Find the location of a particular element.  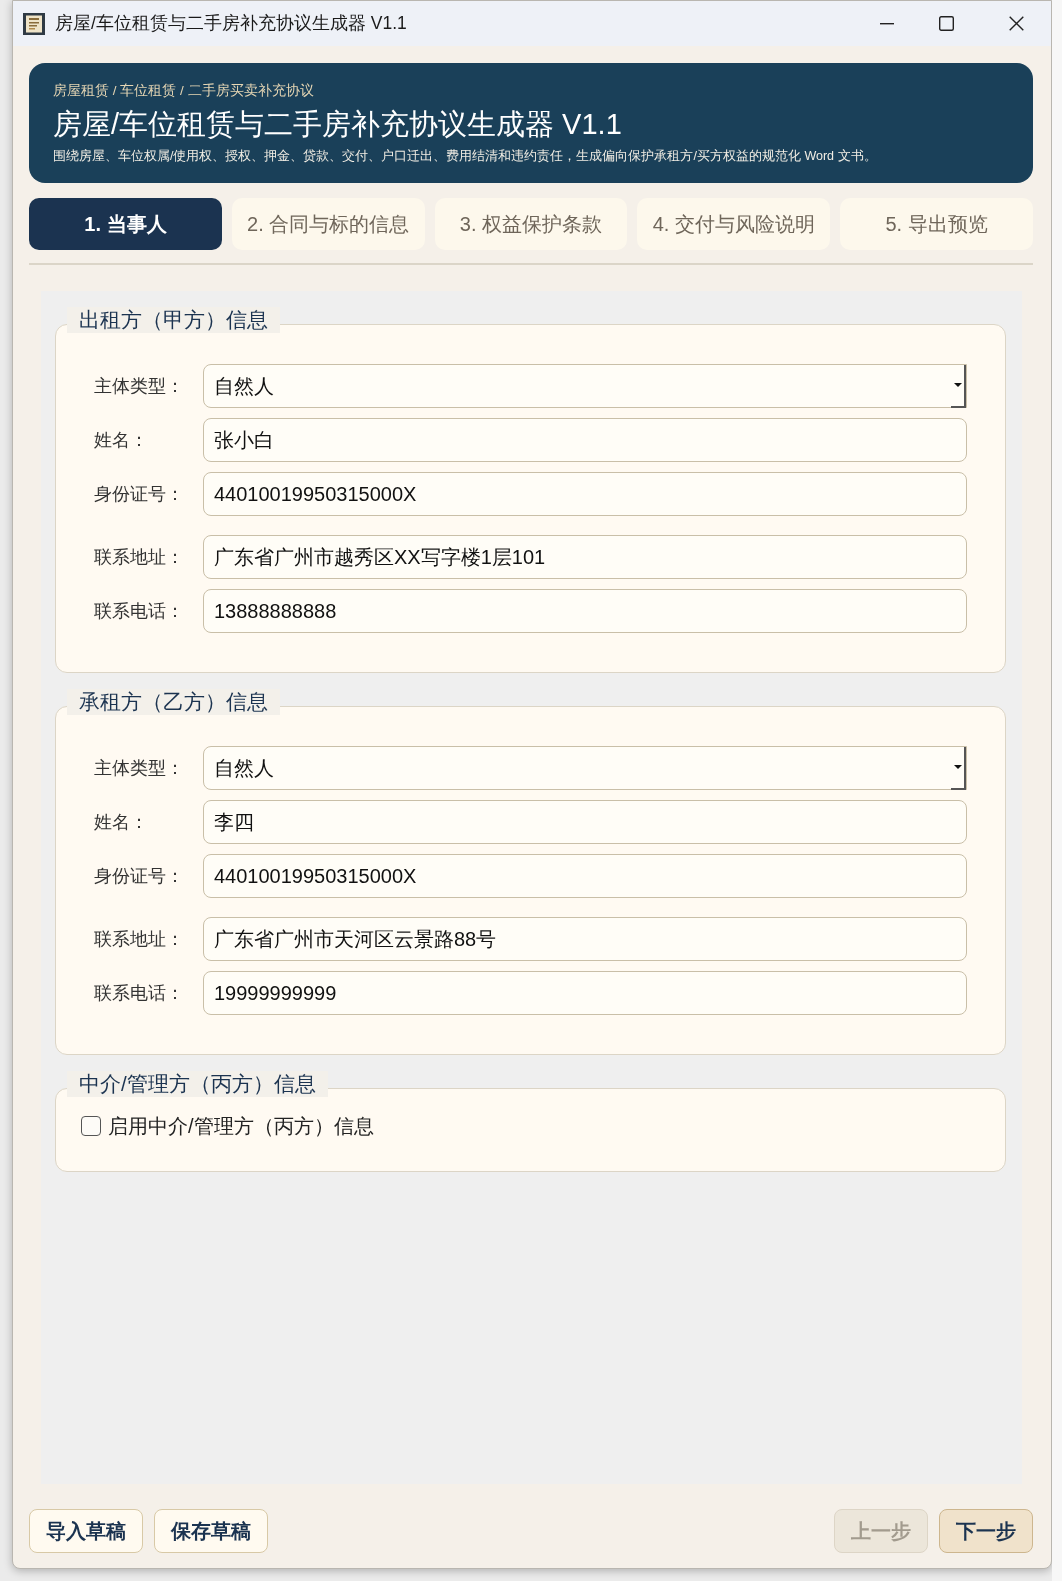

group-title: 出租方（甲方）信息 is located at coordinates (173, 320).